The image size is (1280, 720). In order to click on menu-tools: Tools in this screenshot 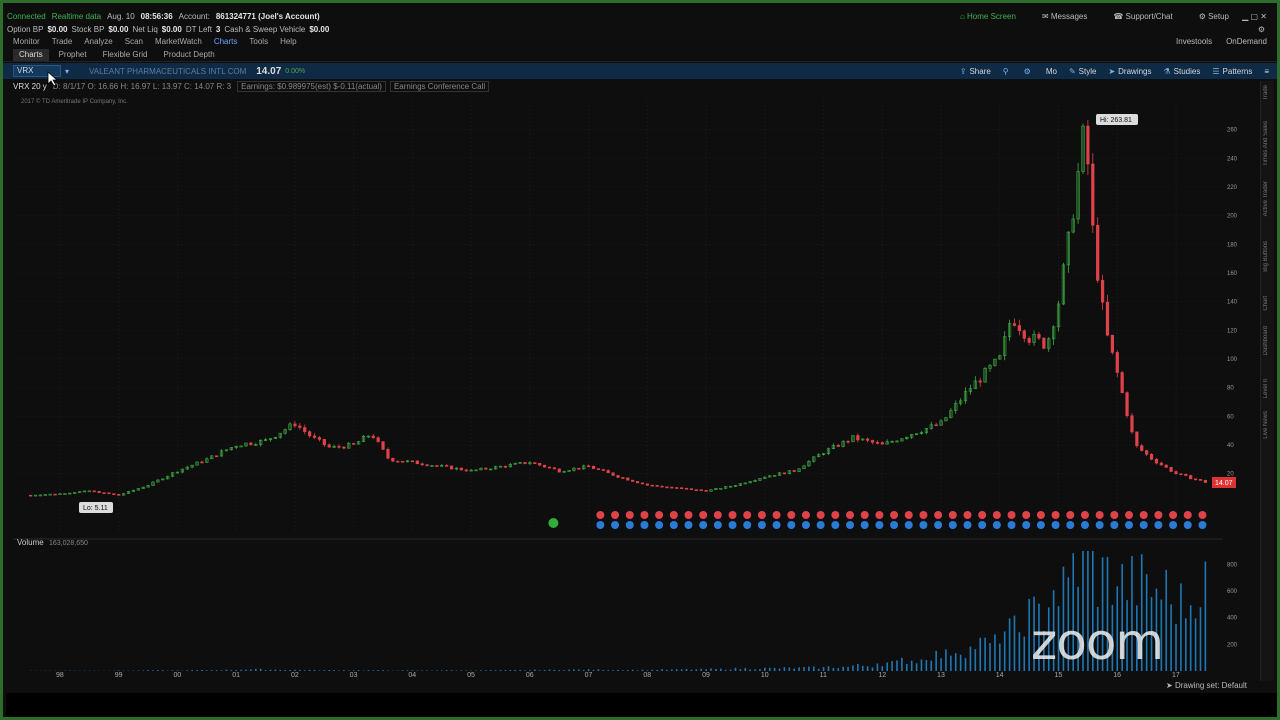, I will do `click(258, 41)`.